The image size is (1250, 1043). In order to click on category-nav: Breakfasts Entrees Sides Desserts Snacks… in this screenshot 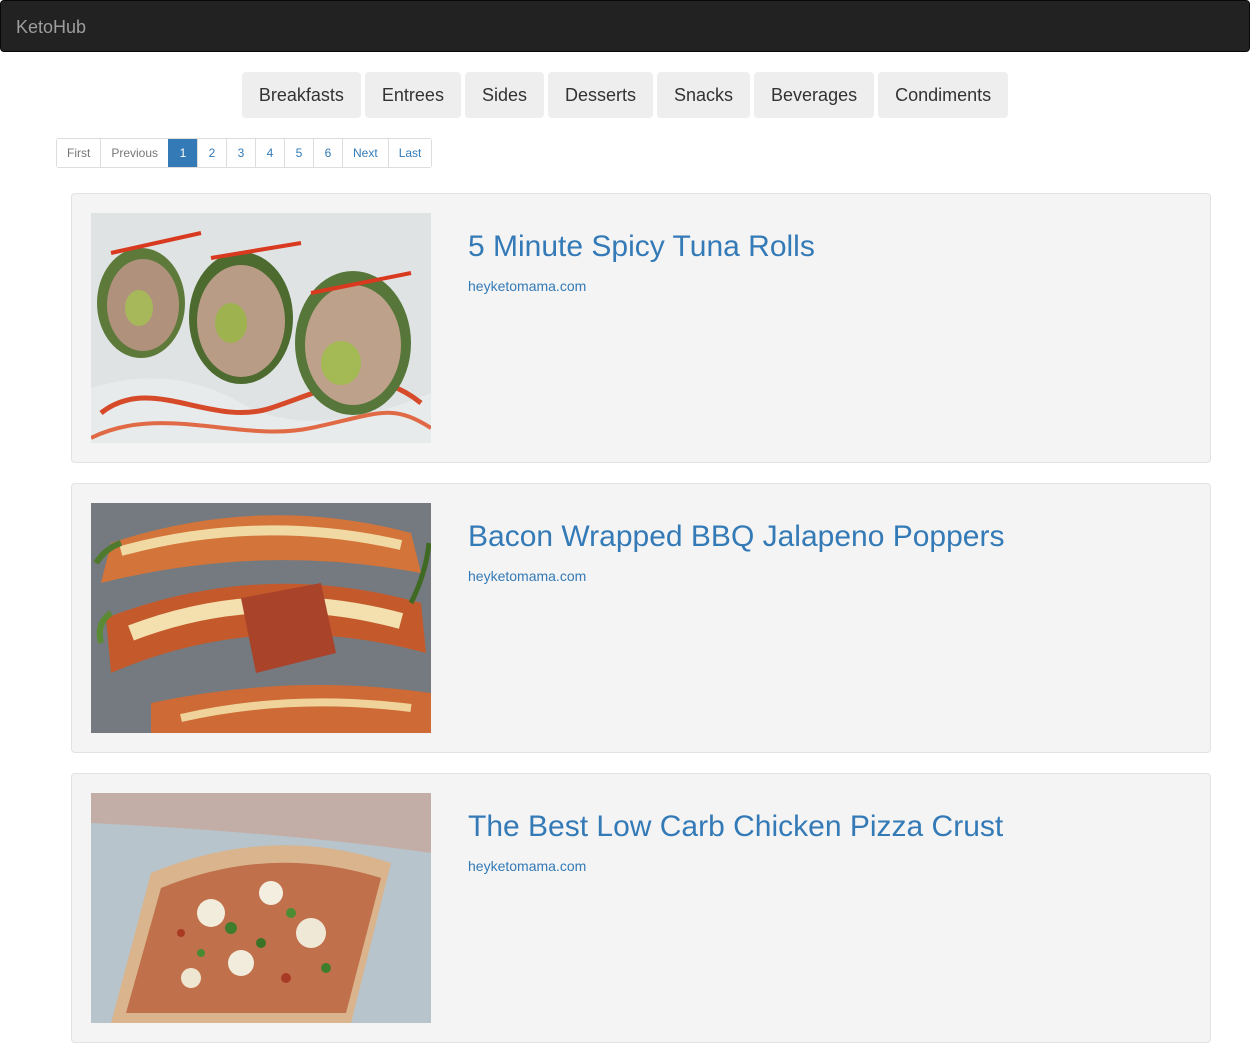, I will do `click(625, 95)`.